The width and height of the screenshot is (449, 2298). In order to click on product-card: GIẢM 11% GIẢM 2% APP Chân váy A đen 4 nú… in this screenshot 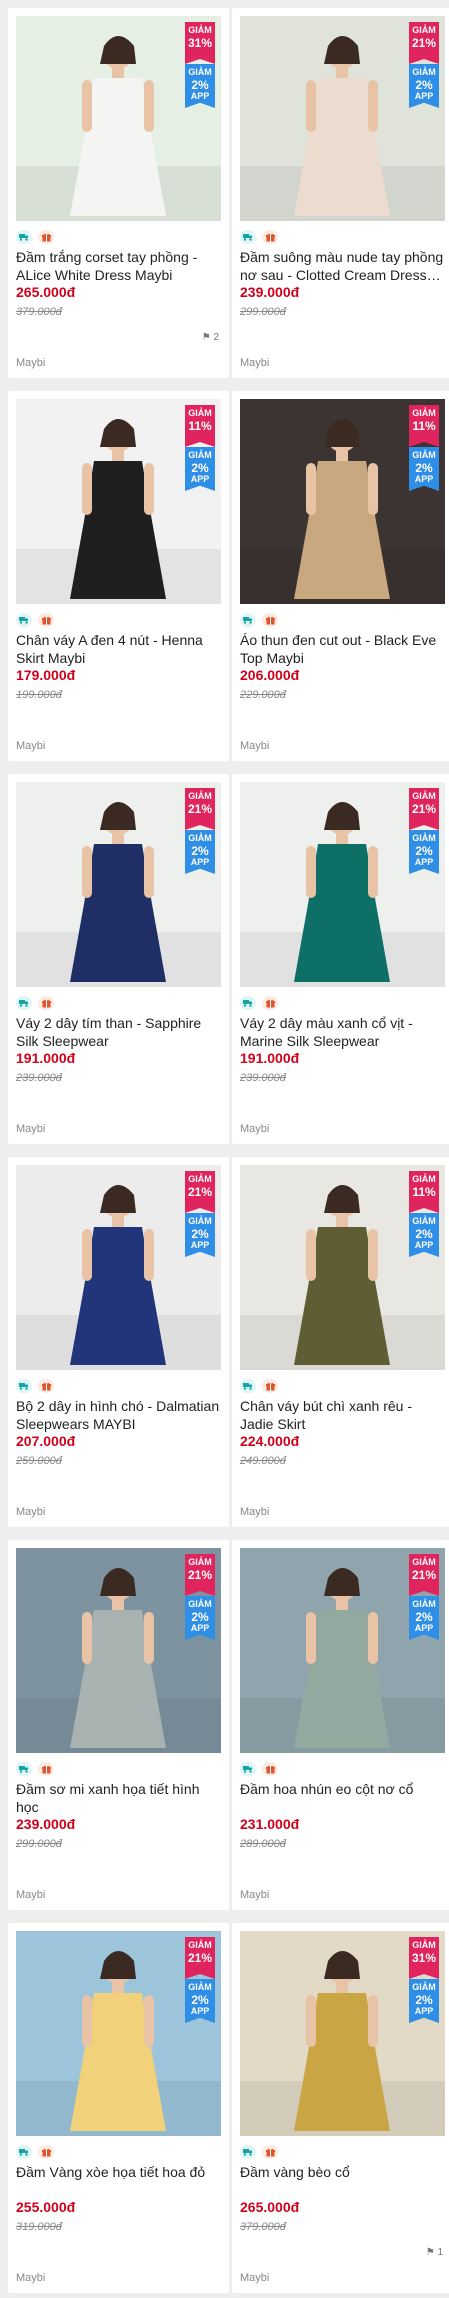, I will do `click(118, 576)`.